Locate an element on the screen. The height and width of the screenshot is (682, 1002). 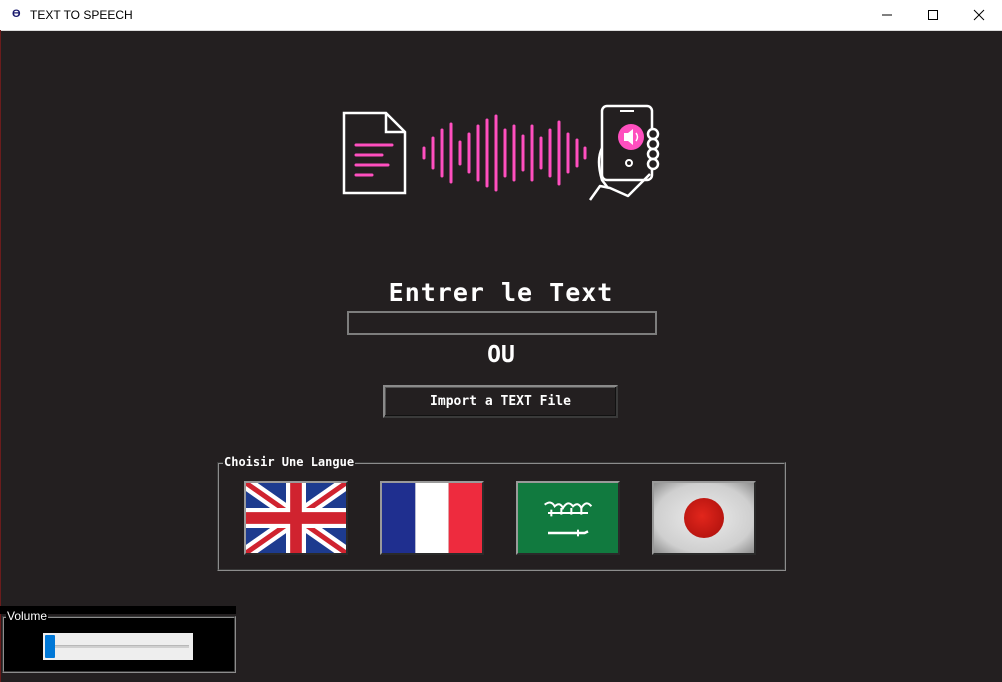
minimize-icon is located at coordinates (887, 15).